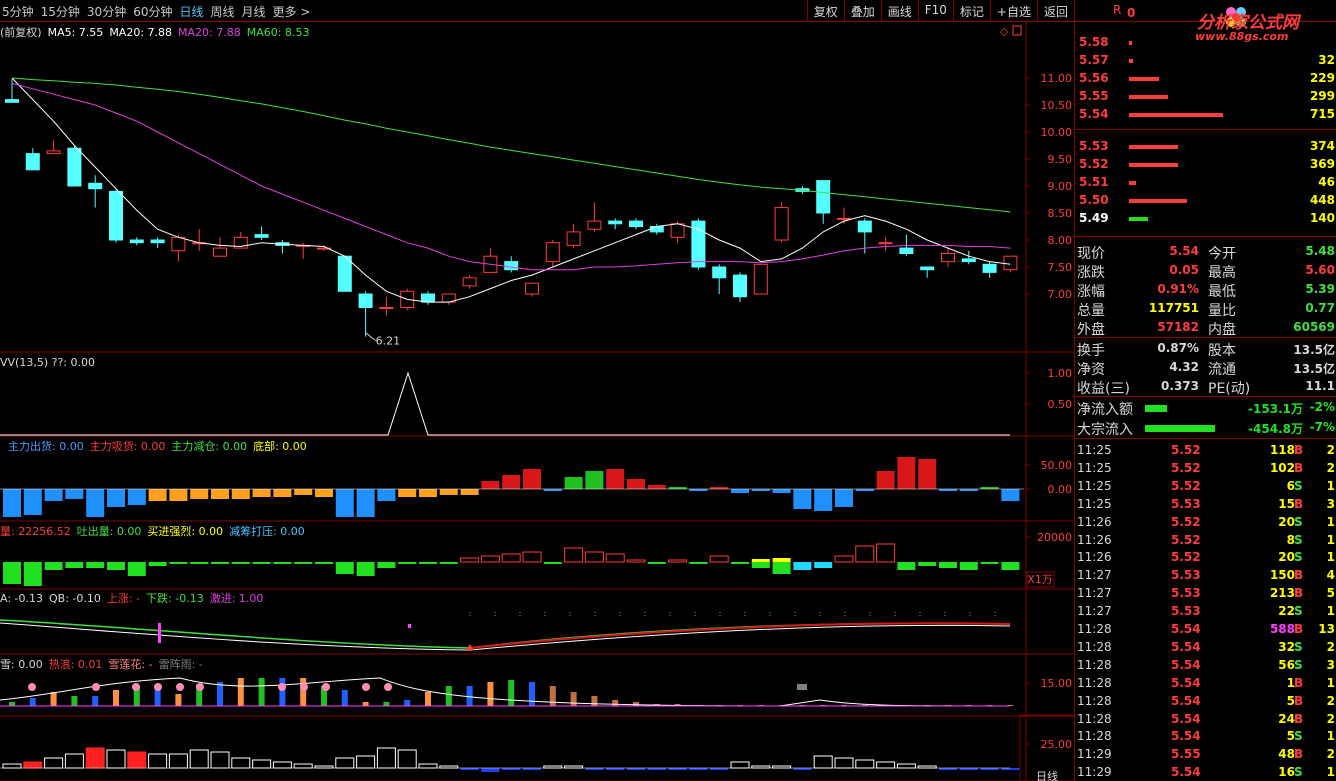 This screenshot has height=781, width=1336. I want to click on tool-button-3: F10, so click(935, 11).